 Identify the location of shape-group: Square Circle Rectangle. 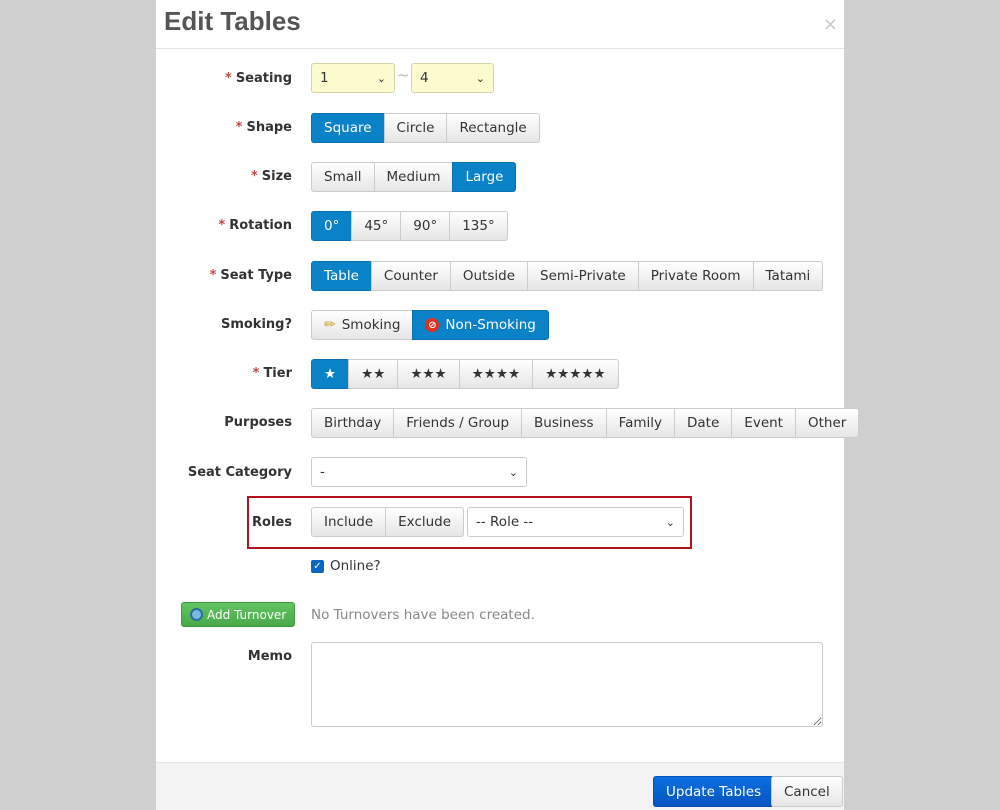
(425, 128).